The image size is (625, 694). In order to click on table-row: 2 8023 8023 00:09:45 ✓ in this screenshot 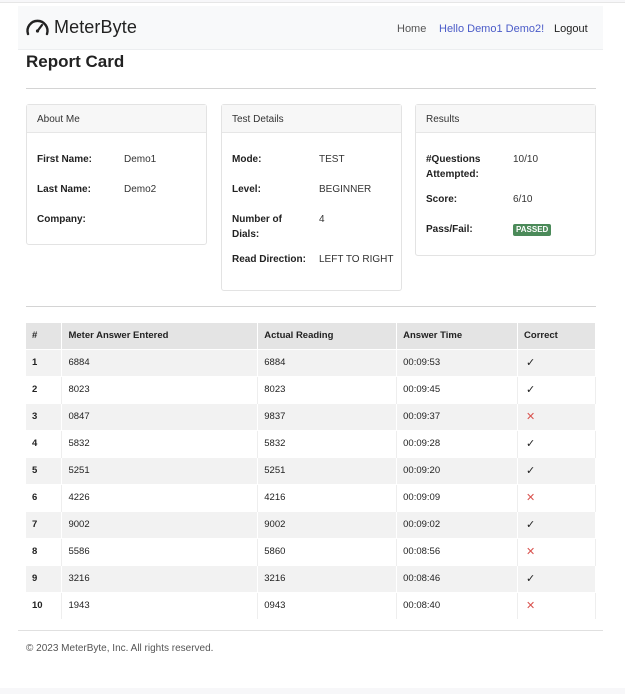, I will do `click(311, 389)`.